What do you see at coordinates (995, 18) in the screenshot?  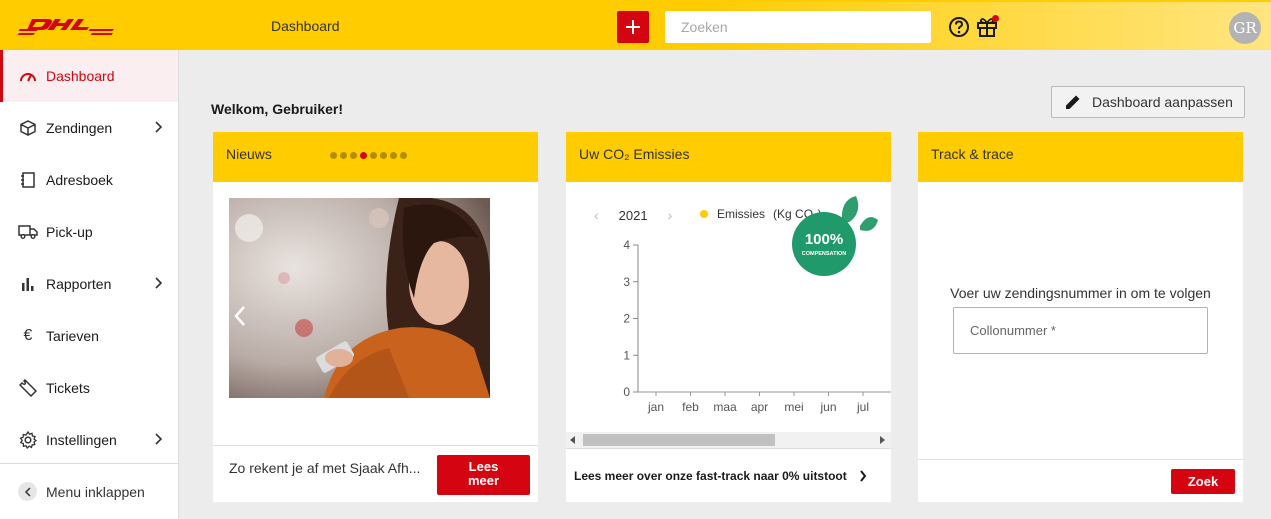 I see `notification-dot` at bounding box center [995, 18].